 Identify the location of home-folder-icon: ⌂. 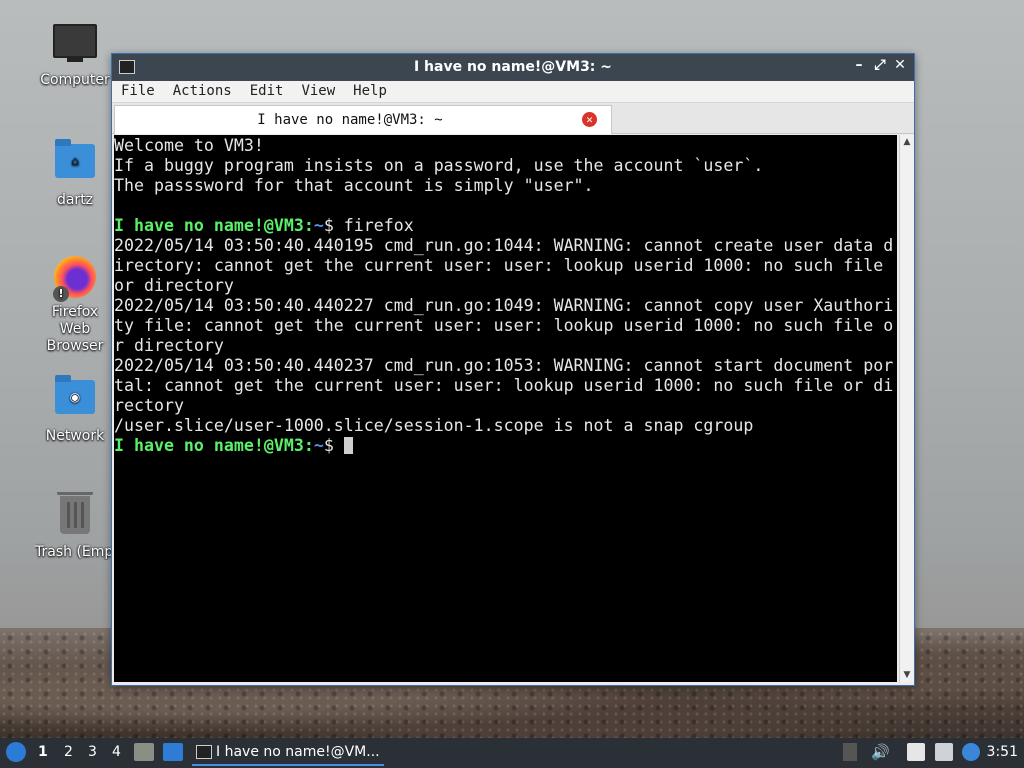
(75, 163).